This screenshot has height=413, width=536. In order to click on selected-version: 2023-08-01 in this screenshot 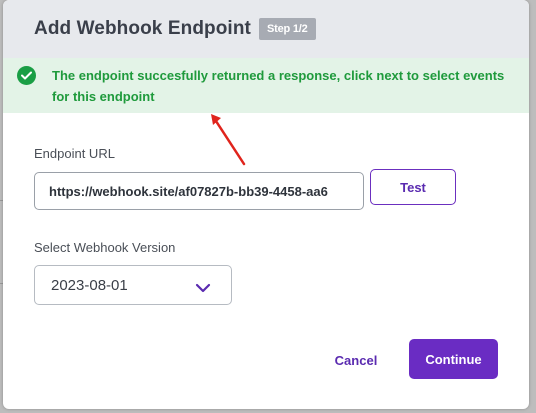, I will do `click(89, 285)`.